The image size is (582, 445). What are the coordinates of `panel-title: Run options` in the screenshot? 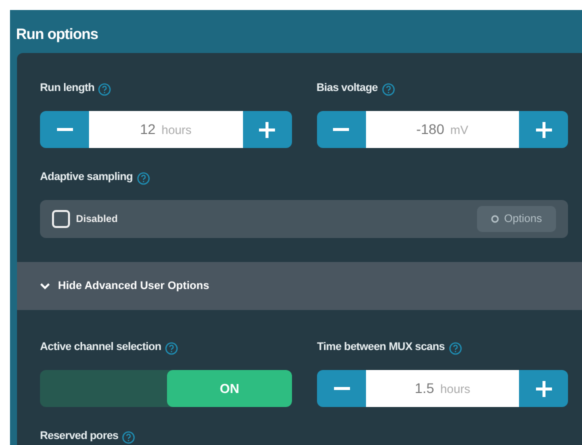 It's located at (57, 35).